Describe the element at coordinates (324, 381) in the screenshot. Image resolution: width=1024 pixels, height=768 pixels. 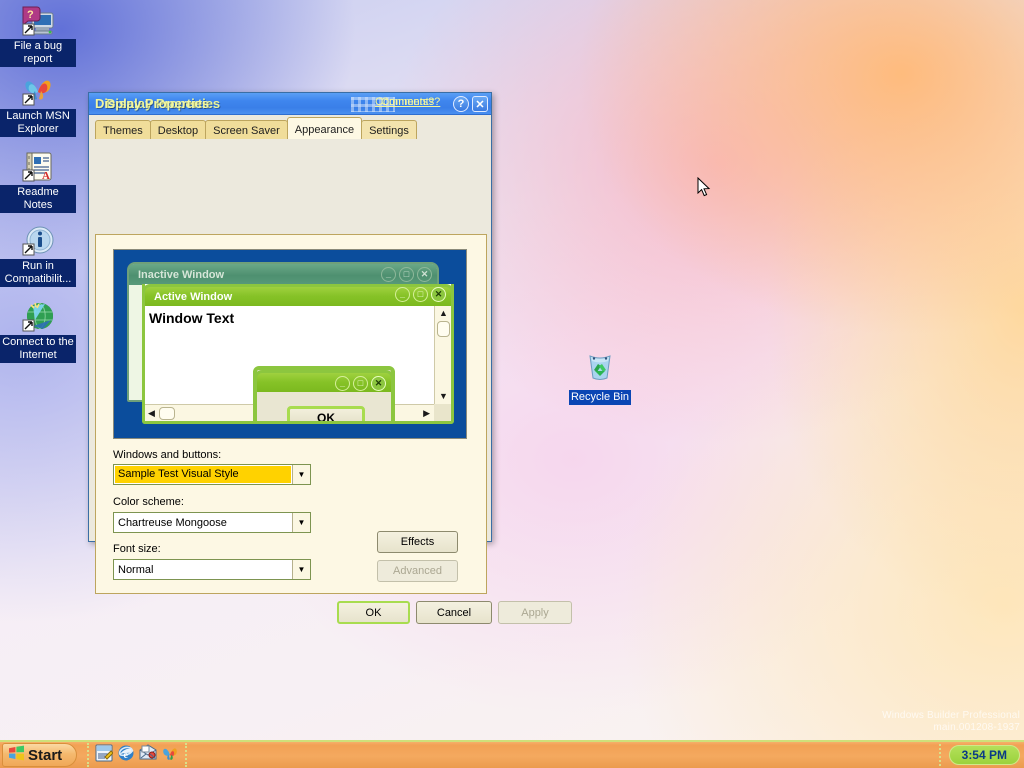
I see `preview-message-box-titlebar: _ □ ✕` at that location.